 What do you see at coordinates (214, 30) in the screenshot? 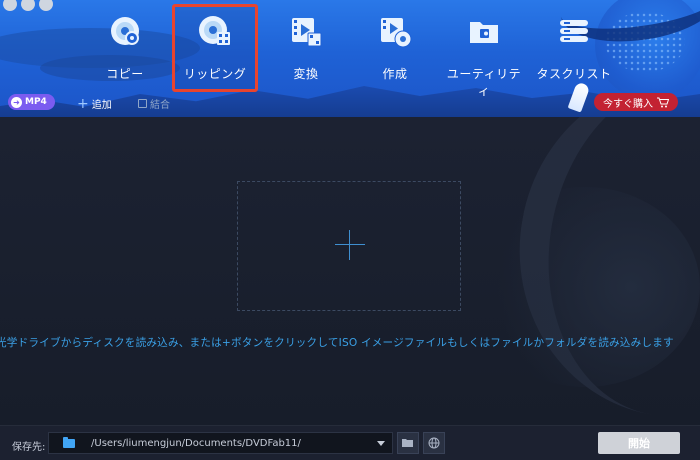
I see `disc-ripping-icon` at bounding box center [214, 30].